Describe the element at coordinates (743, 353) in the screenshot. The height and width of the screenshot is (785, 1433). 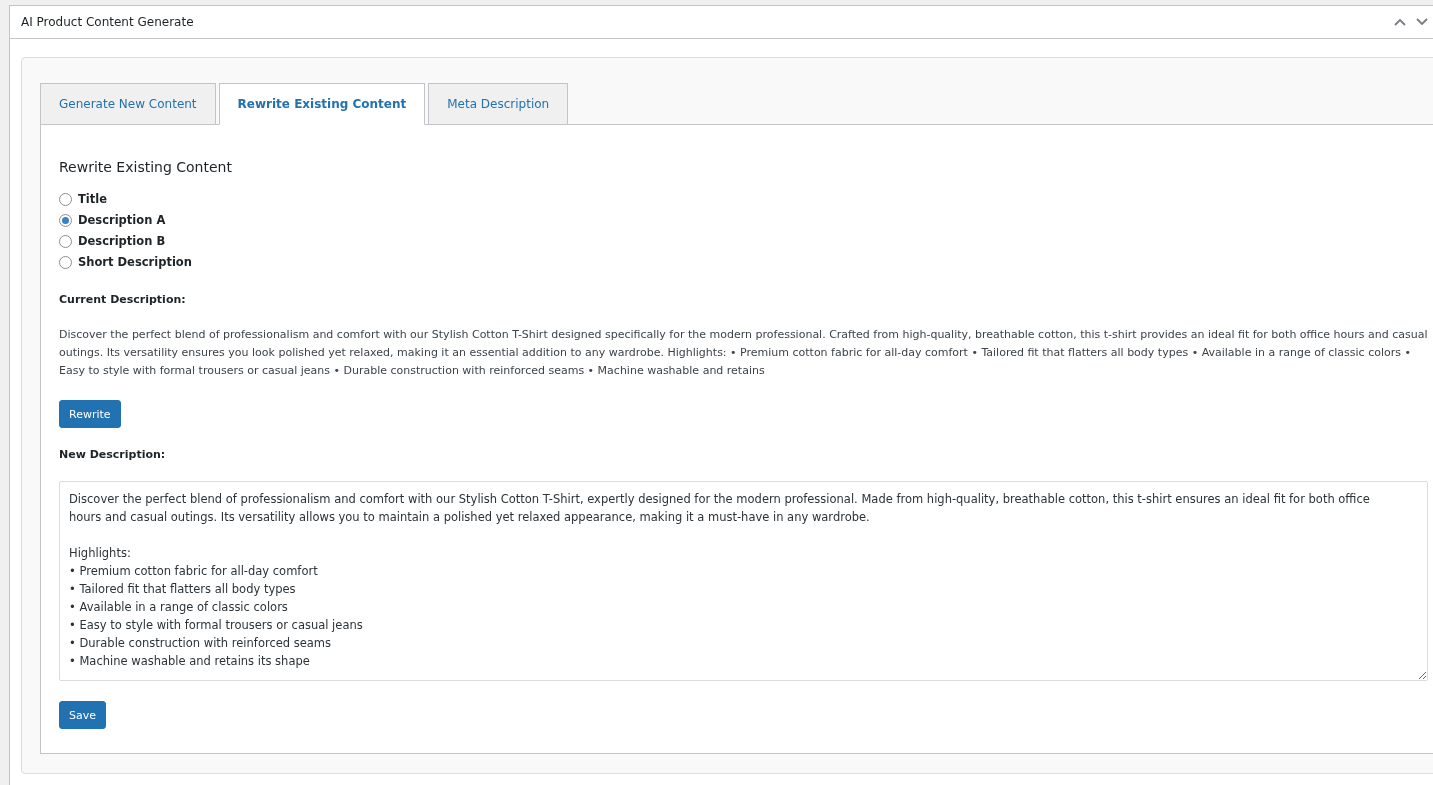
I see `current-description-text: Discover the perfect blend of professionalism and comfort with our Stylish Cotton T-Shirt designed specifically for the modern professional. Crafted from high-quality, breathable cotton, this t-shirt provides an ideal fit for both office hours and casual outings. Its versatility ensures you look polished yet relaxed, making it an essential addition to any wardrobe. Highlights: • Premium cotton fabric for all-day comfort • Tailored fit that flatters all body types • Available in a range of classic colors • Easy to style with formal trousers or casual jeans • Durable construction with reinforced seams • Machine washable and retains` at that location.